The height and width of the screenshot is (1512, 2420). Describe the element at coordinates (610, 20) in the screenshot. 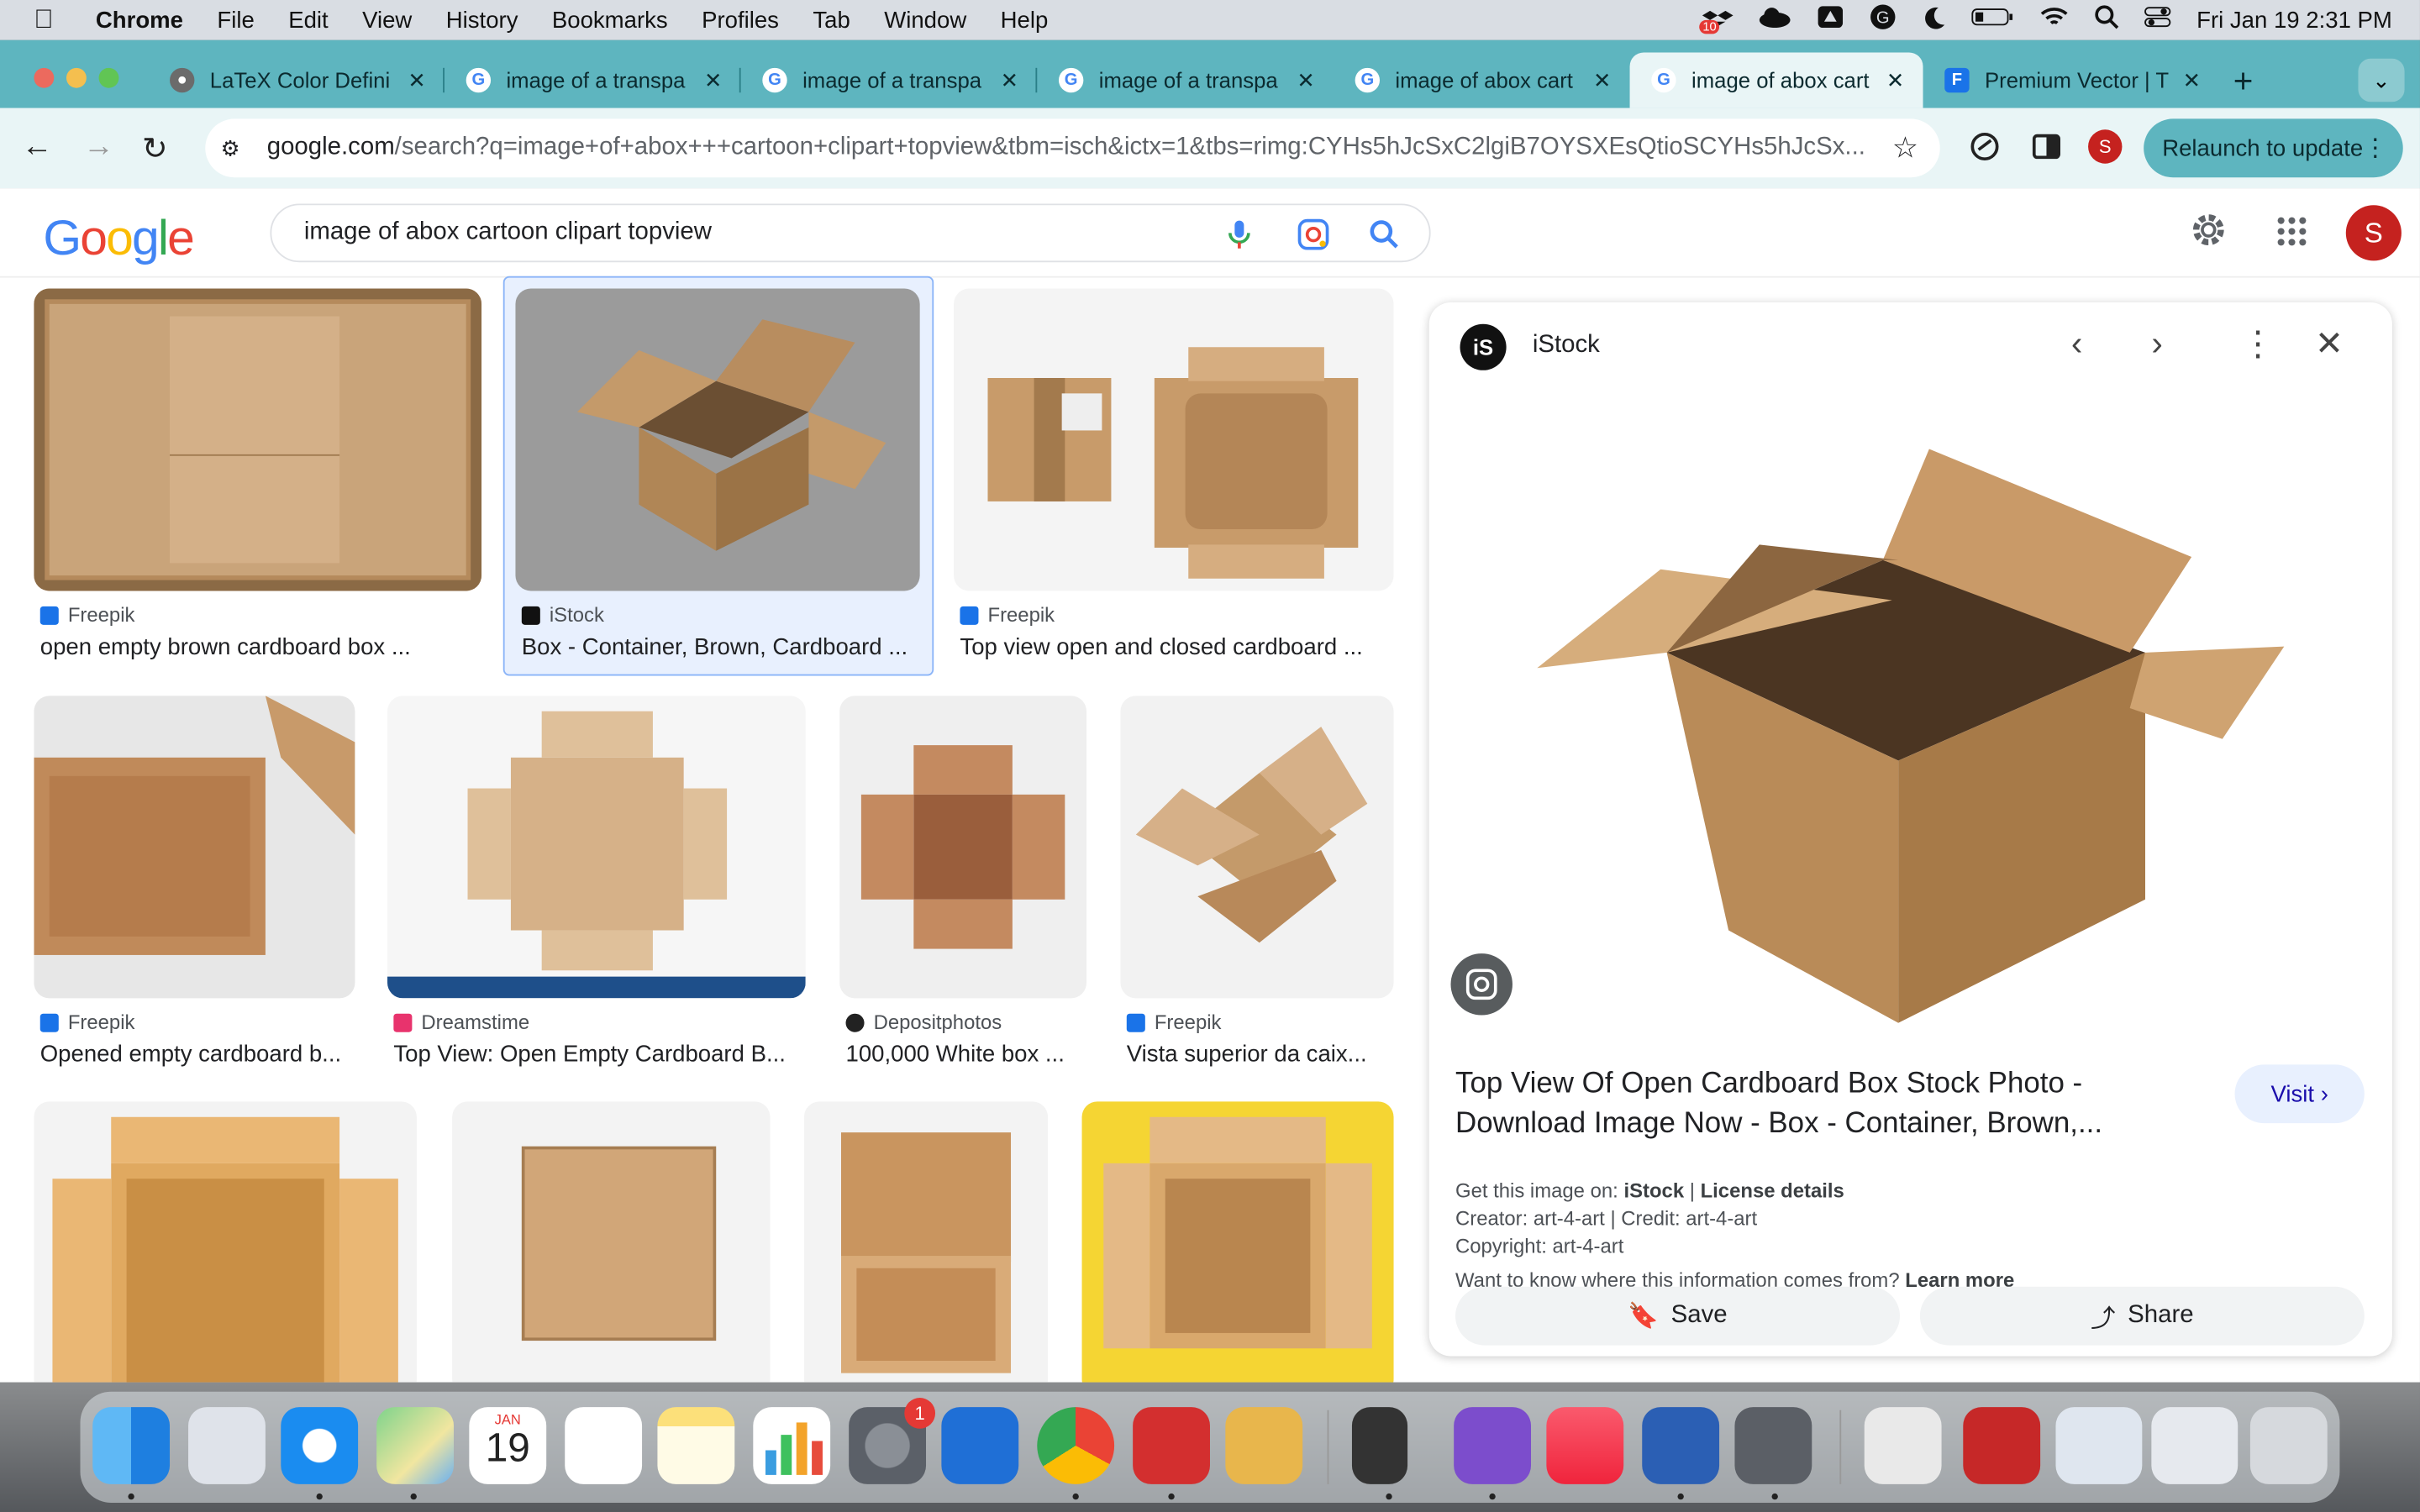

I see `menu-bookmarks: Bookmarks` at that location.